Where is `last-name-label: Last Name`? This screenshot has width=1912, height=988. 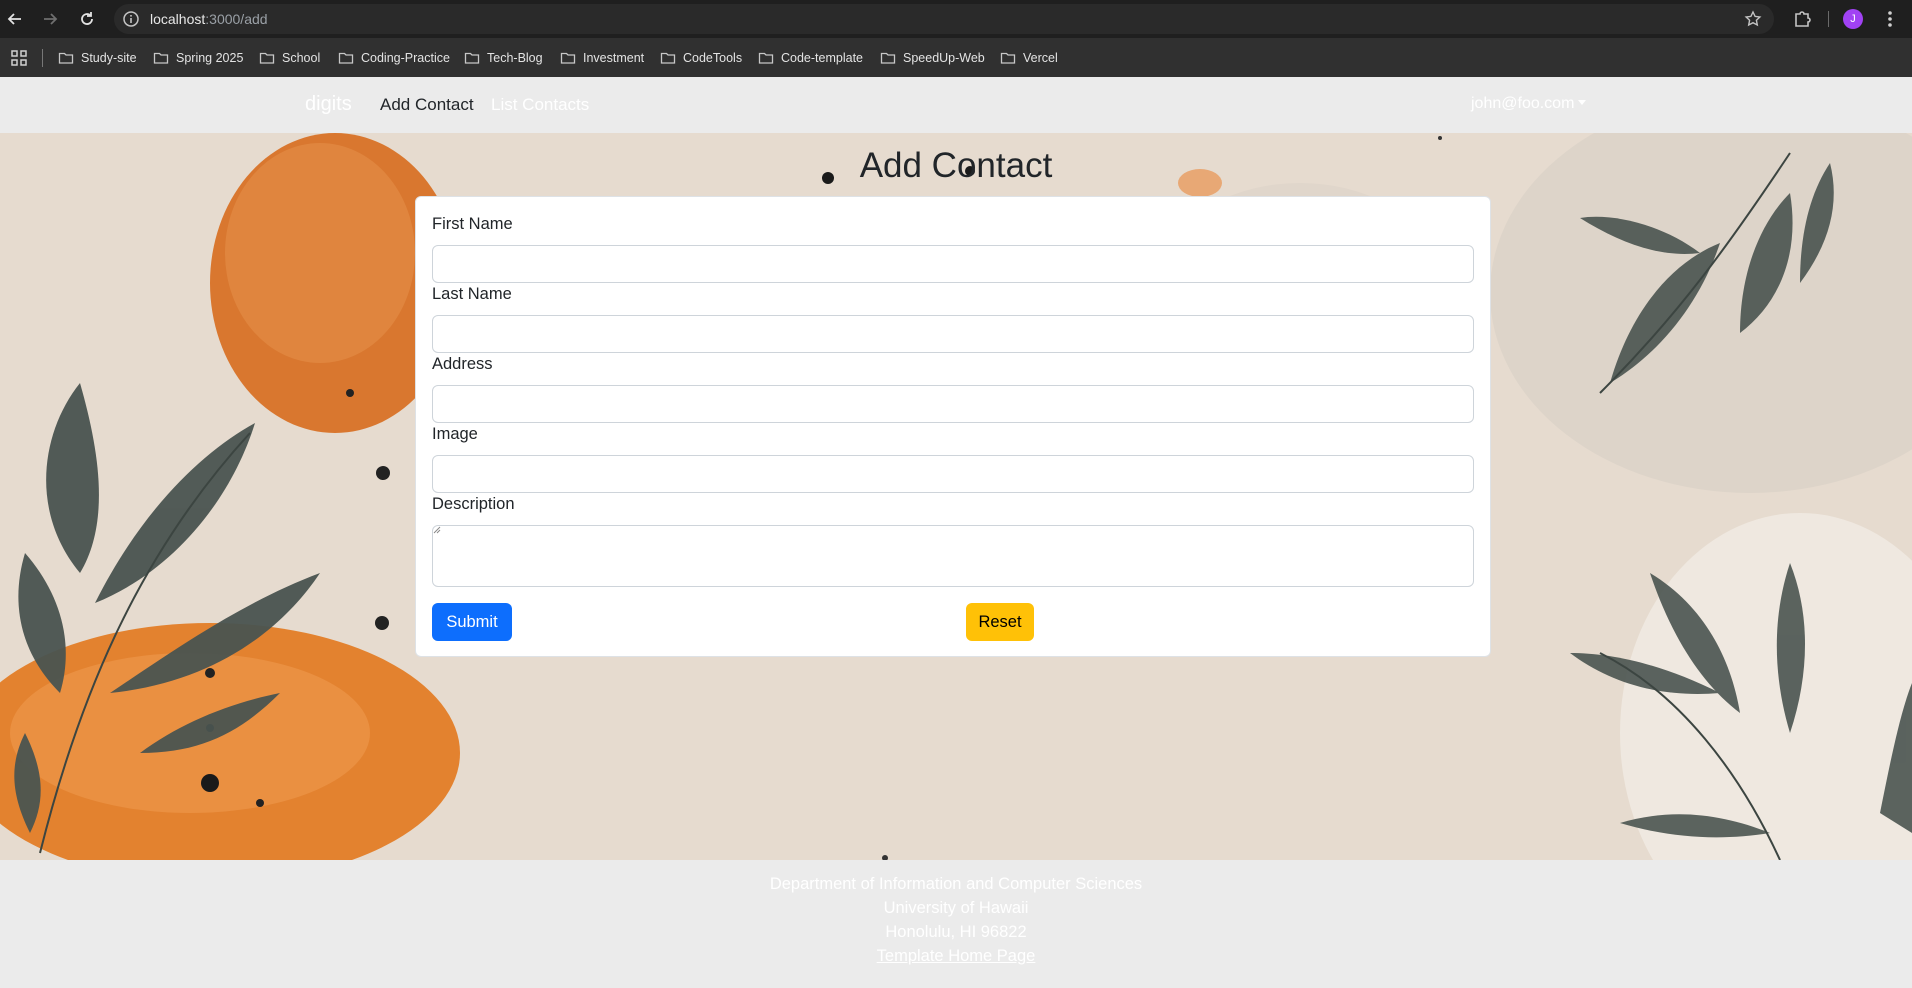
last-name-label: Last Name is located at coordinates (472, 294).